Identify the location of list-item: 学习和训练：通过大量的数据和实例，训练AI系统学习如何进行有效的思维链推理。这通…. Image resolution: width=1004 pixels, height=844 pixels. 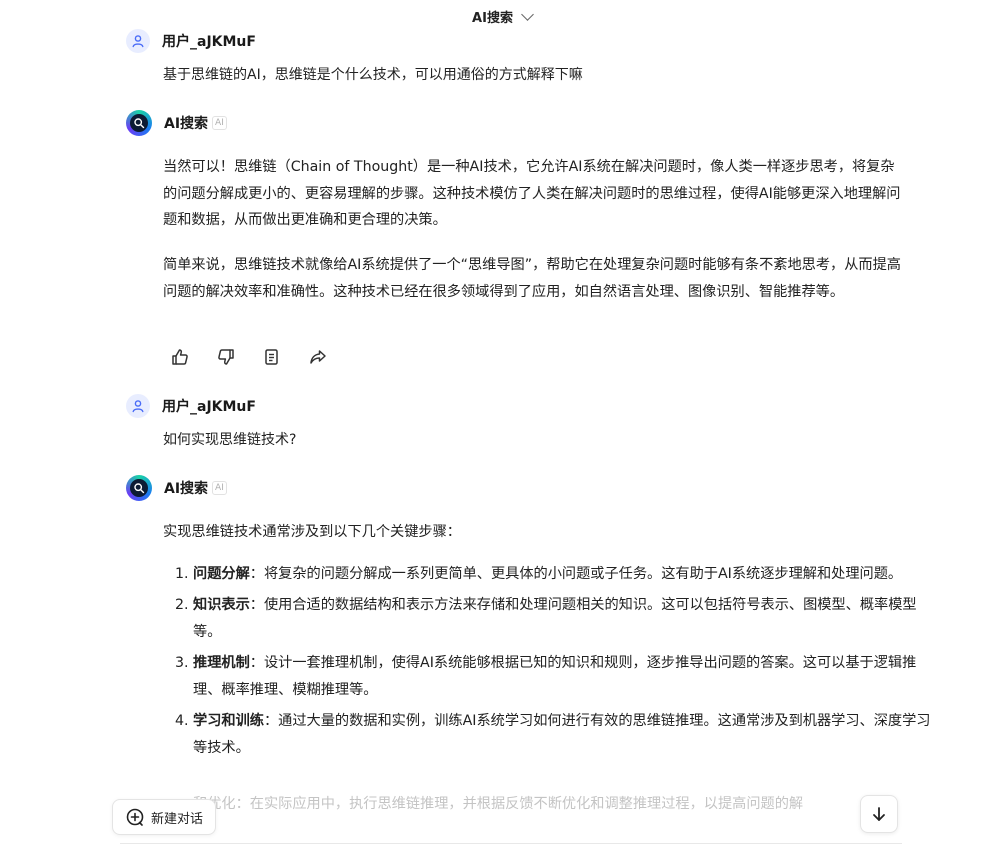
(563, 735).